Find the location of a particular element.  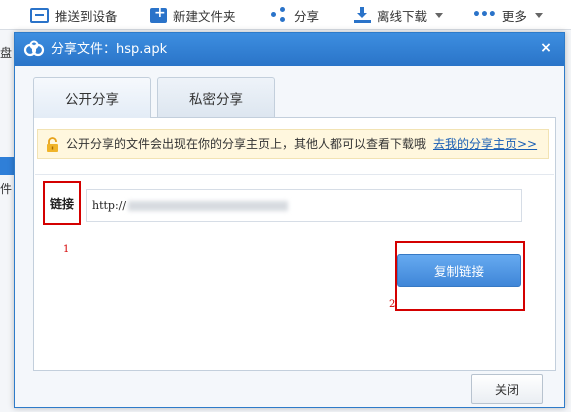

lock-icon is located at coordinates (52, 144).